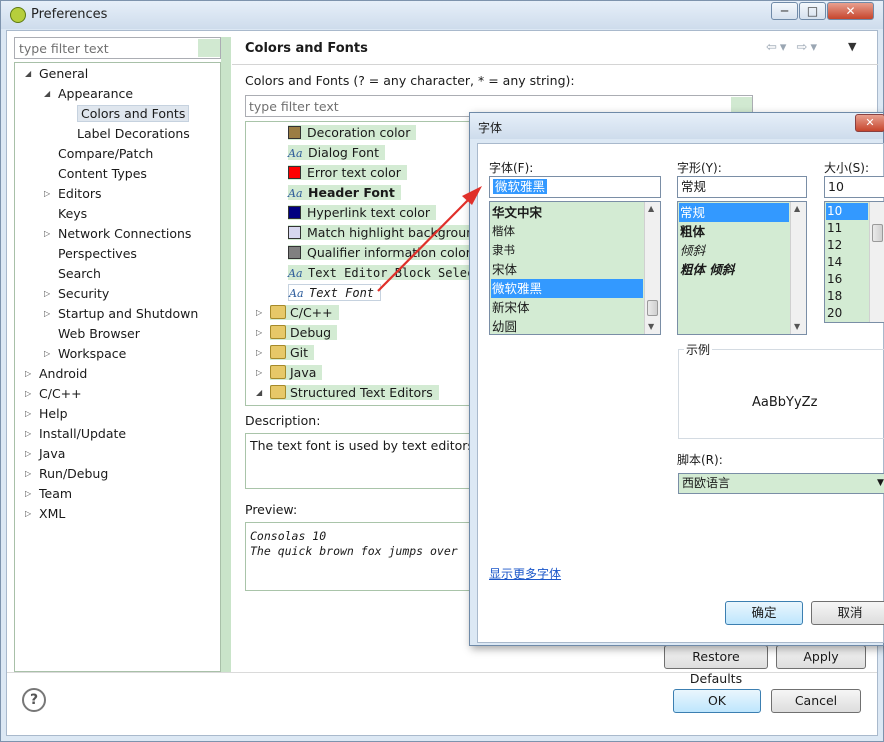  What do you see at coordinates (53, 394) in the screenshot?
I see `tree-item: ▷ C/C++` at bounding box center [53, 394].